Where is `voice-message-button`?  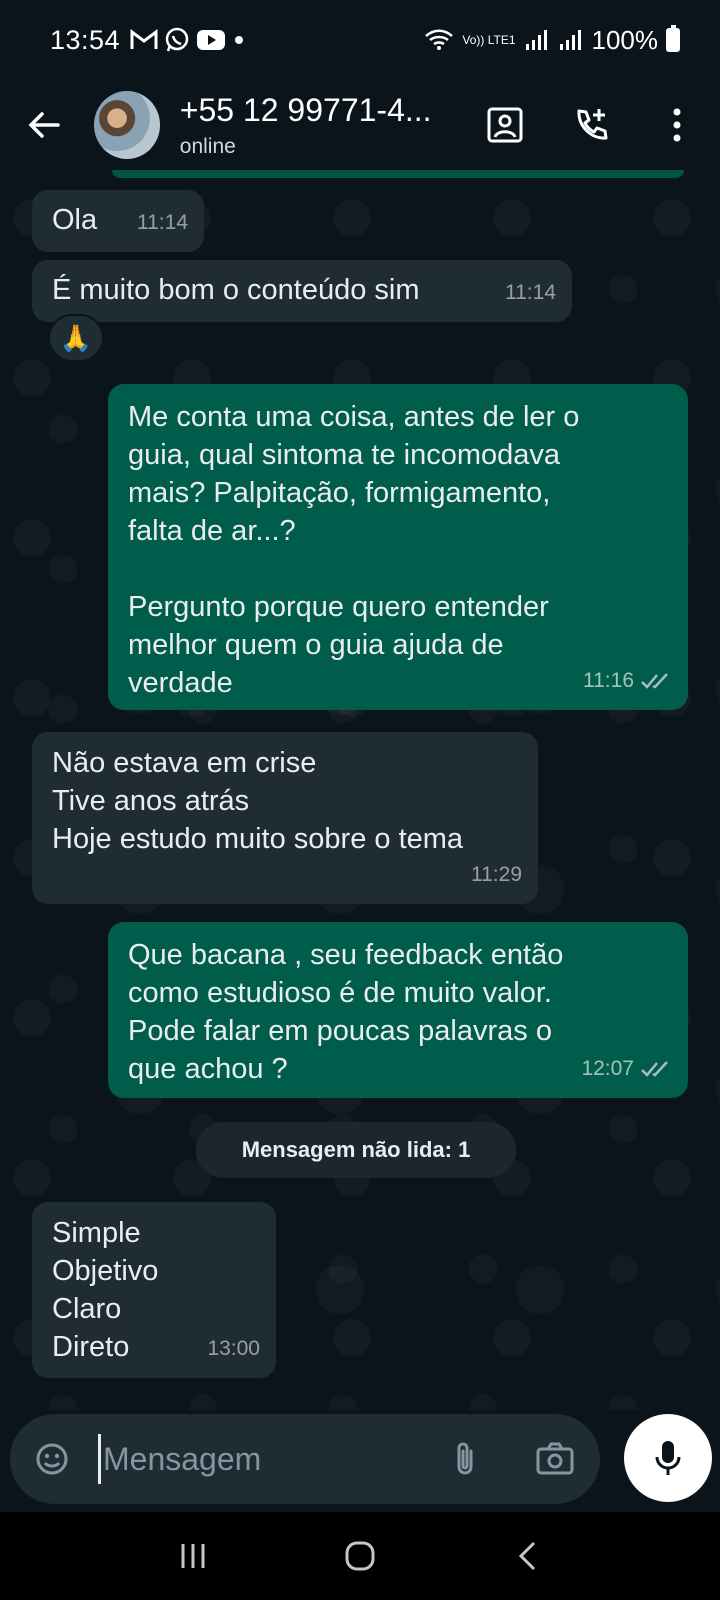 voice-message-button is located at coordinates (668, 1458).